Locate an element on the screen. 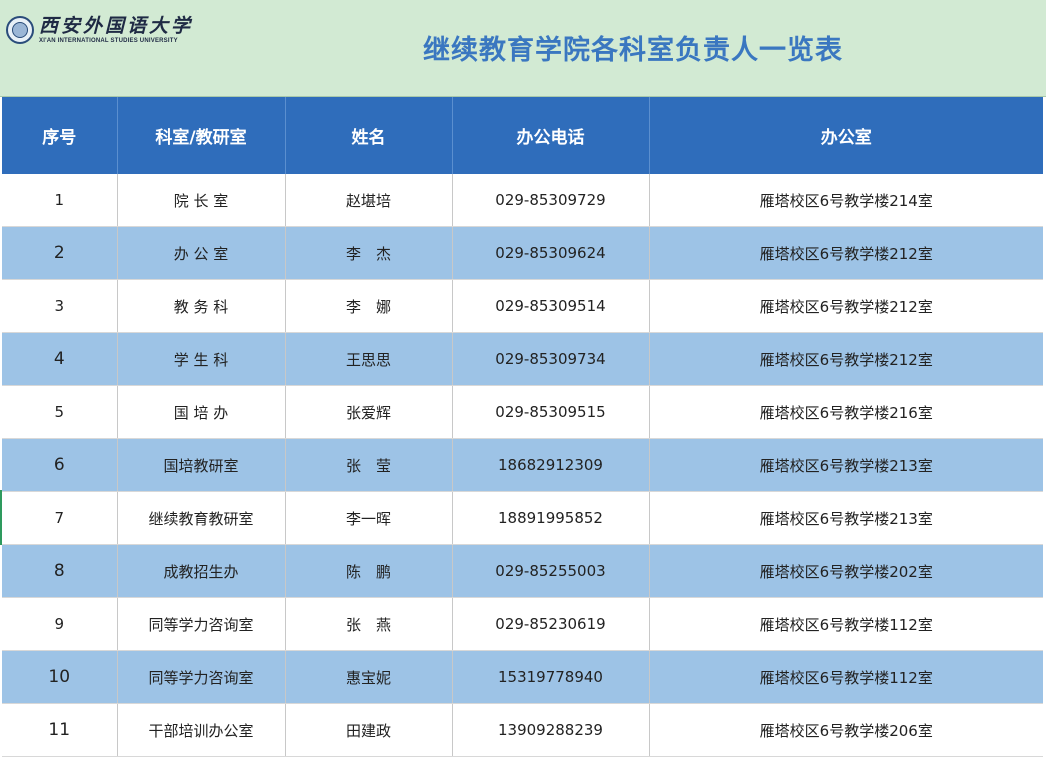  table-row: 2 办 公 室 李 杰 029-85309624 雁塔校区6号教学楼212室 is located at coordinates (522, 253).